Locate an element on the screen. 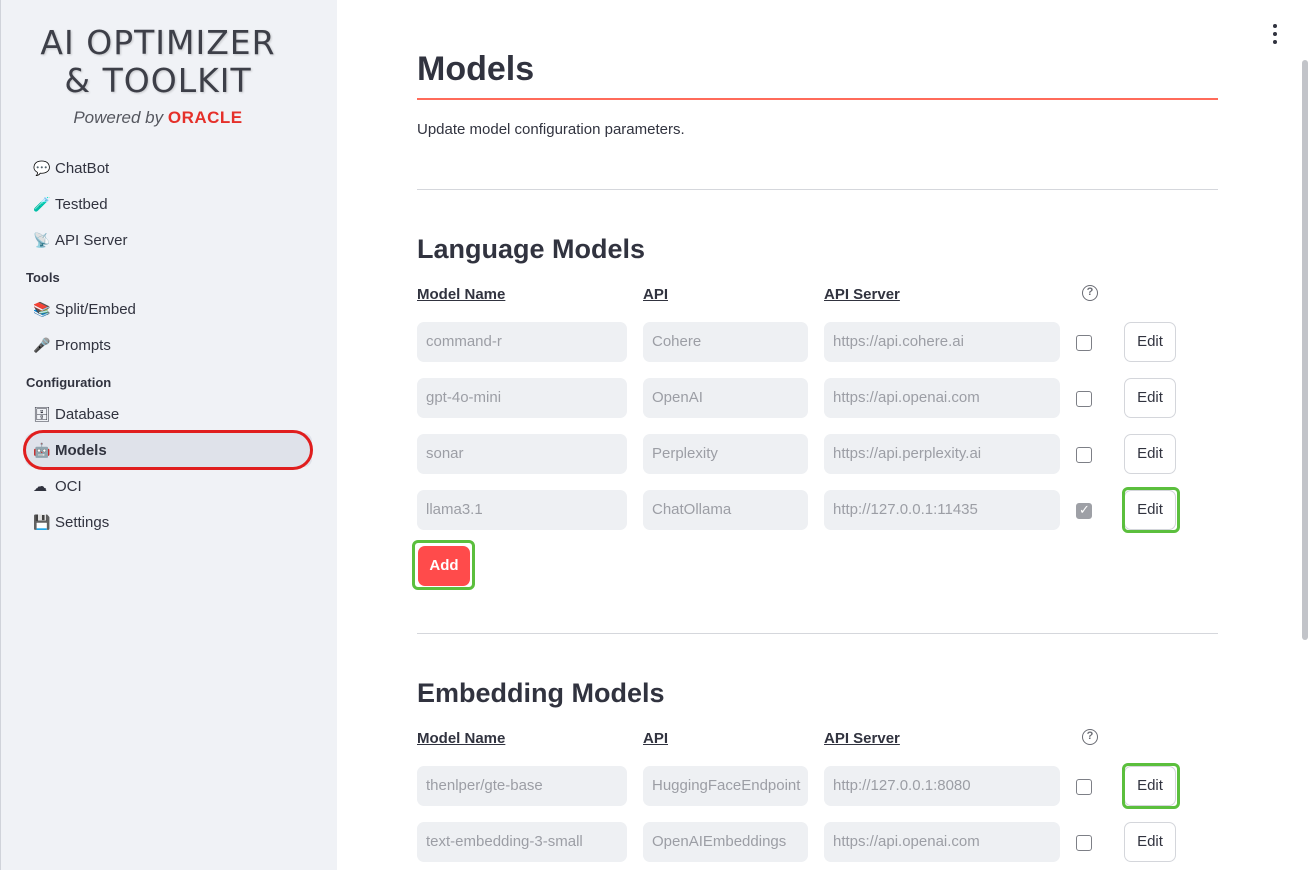 The width and height of the screenshot is (1314, 870). model-server-field: https://api.cohere.ai is located at coordinates (942, 342).